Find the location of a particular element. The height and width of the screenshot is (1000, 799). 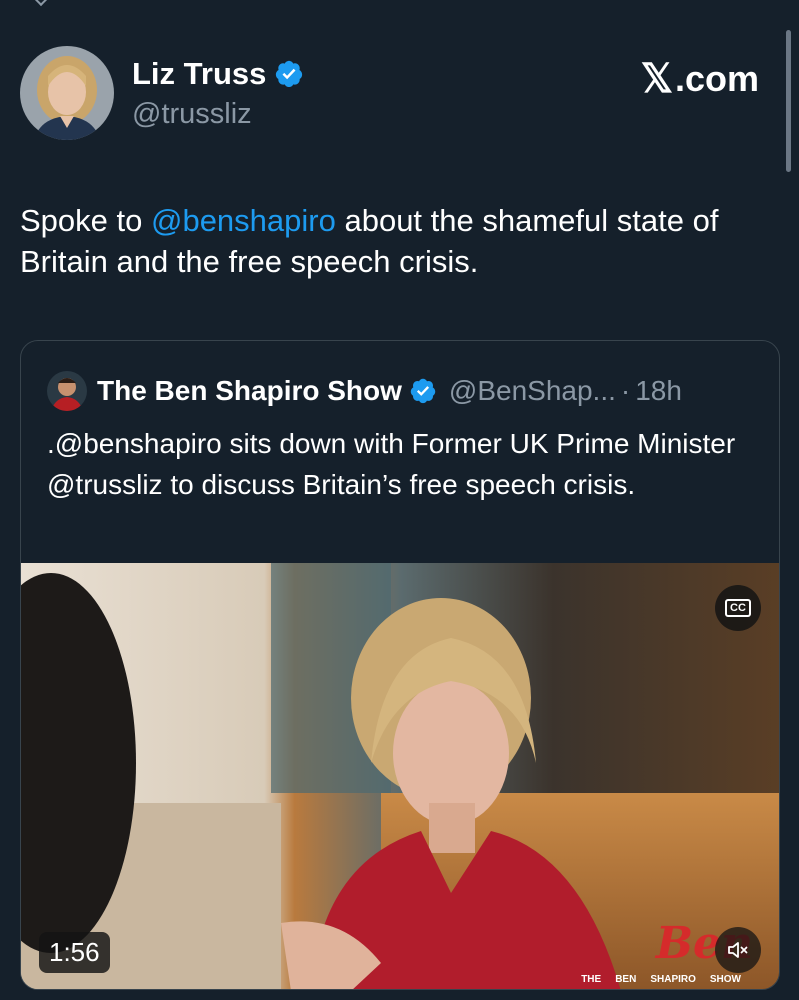

logo-word: SHOW is located at coordinates (725, 979).